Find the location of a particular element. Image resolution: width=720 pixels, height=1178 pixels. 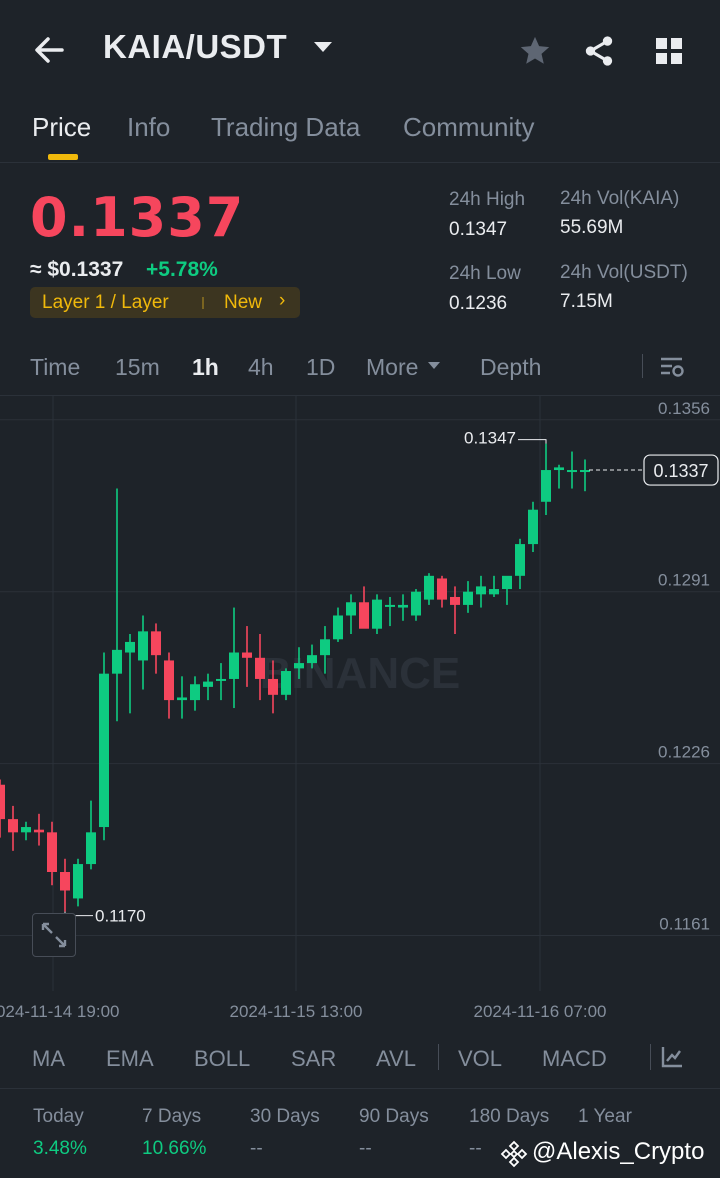

tab-price: Price is located at coordinates (61, 127).